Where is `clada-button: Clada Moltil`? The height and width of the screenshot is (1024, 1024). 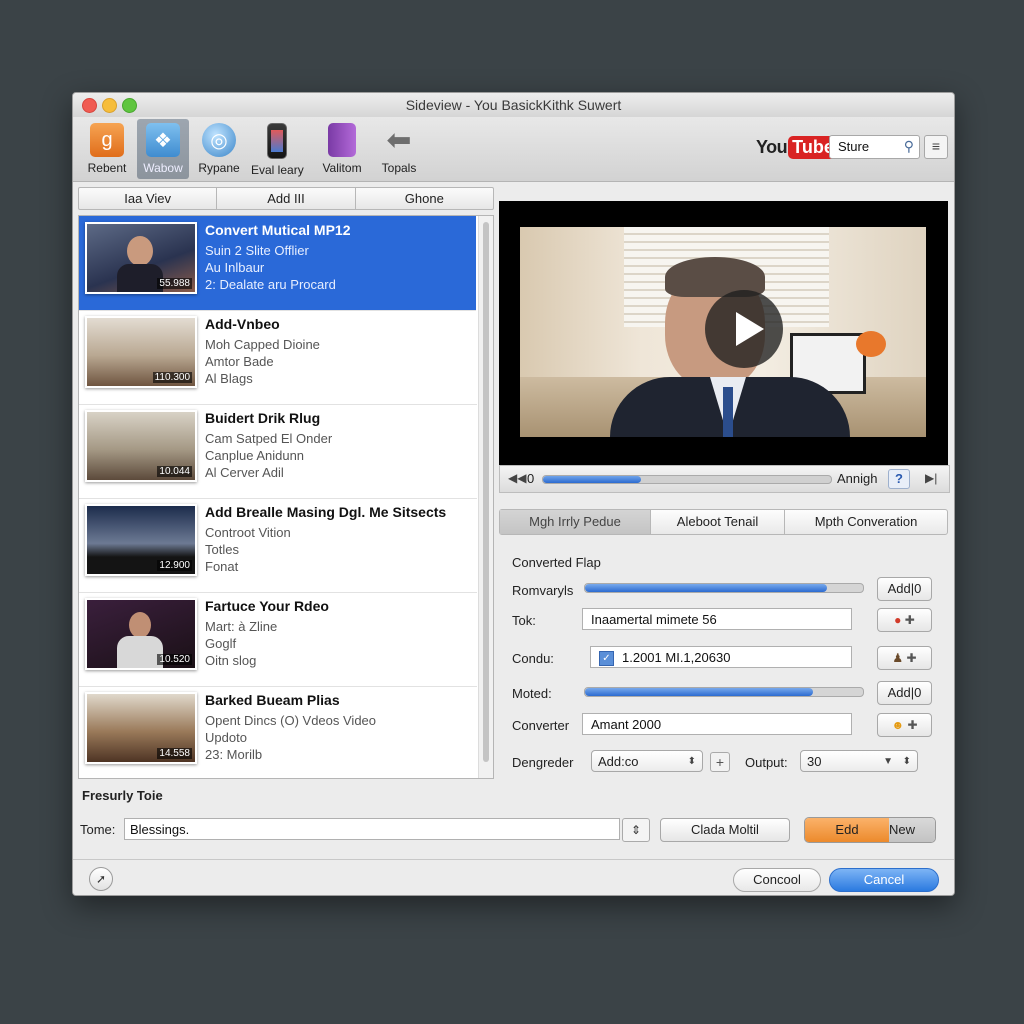 clada-button: Clada Moltil is located at coordinates (725, 830).